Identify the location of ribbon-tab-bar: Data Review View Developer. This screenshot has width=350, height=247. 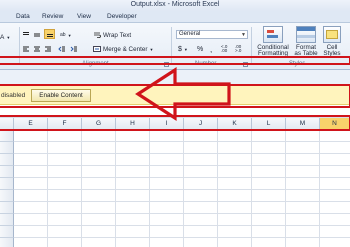
(175, 17).